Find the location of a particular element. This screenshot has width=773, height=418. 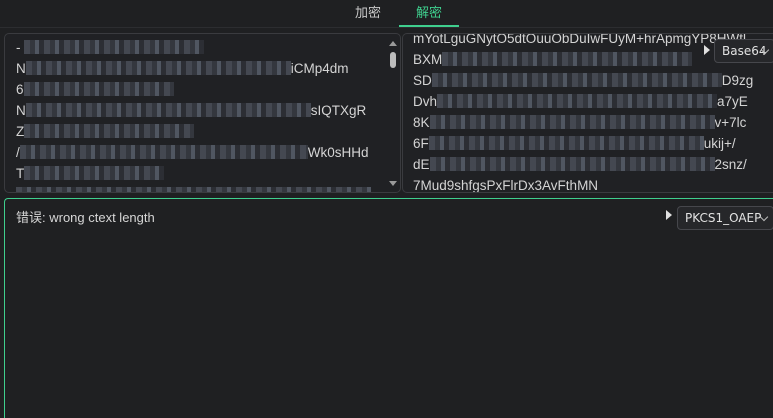

ciphertext-line-start: 6 is located at coordinates (20, 89).